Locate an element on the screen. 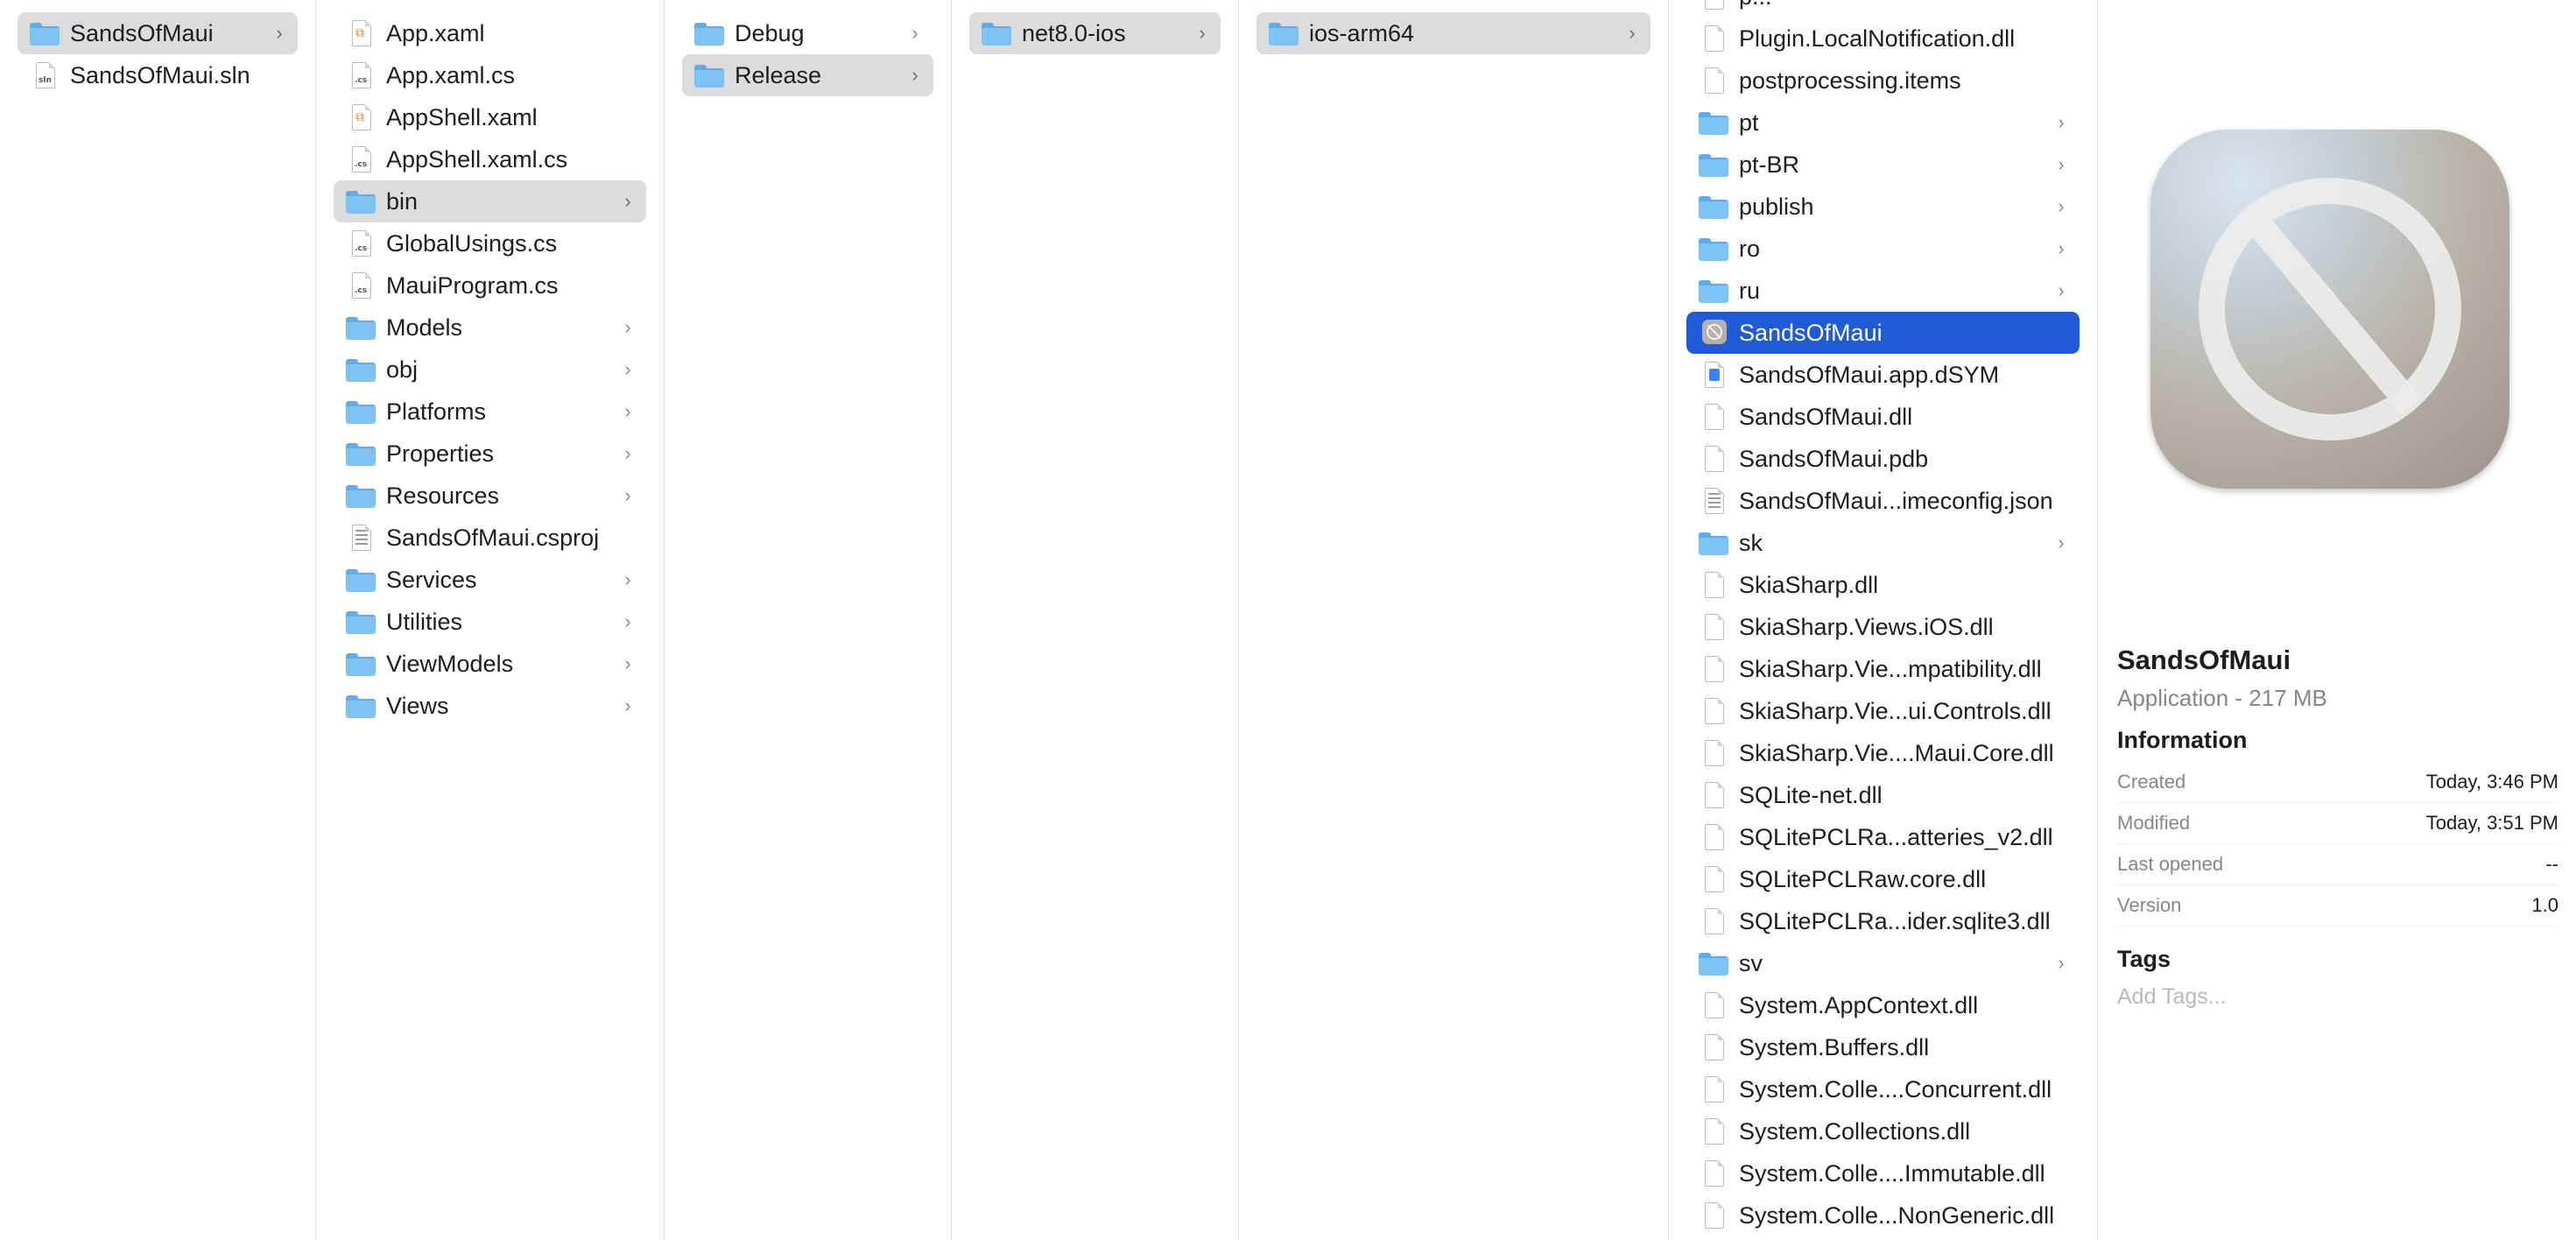 The height and width of the screenshot is (1240, 2576). file-item-release: Release › is located at coordinates (807, 75).